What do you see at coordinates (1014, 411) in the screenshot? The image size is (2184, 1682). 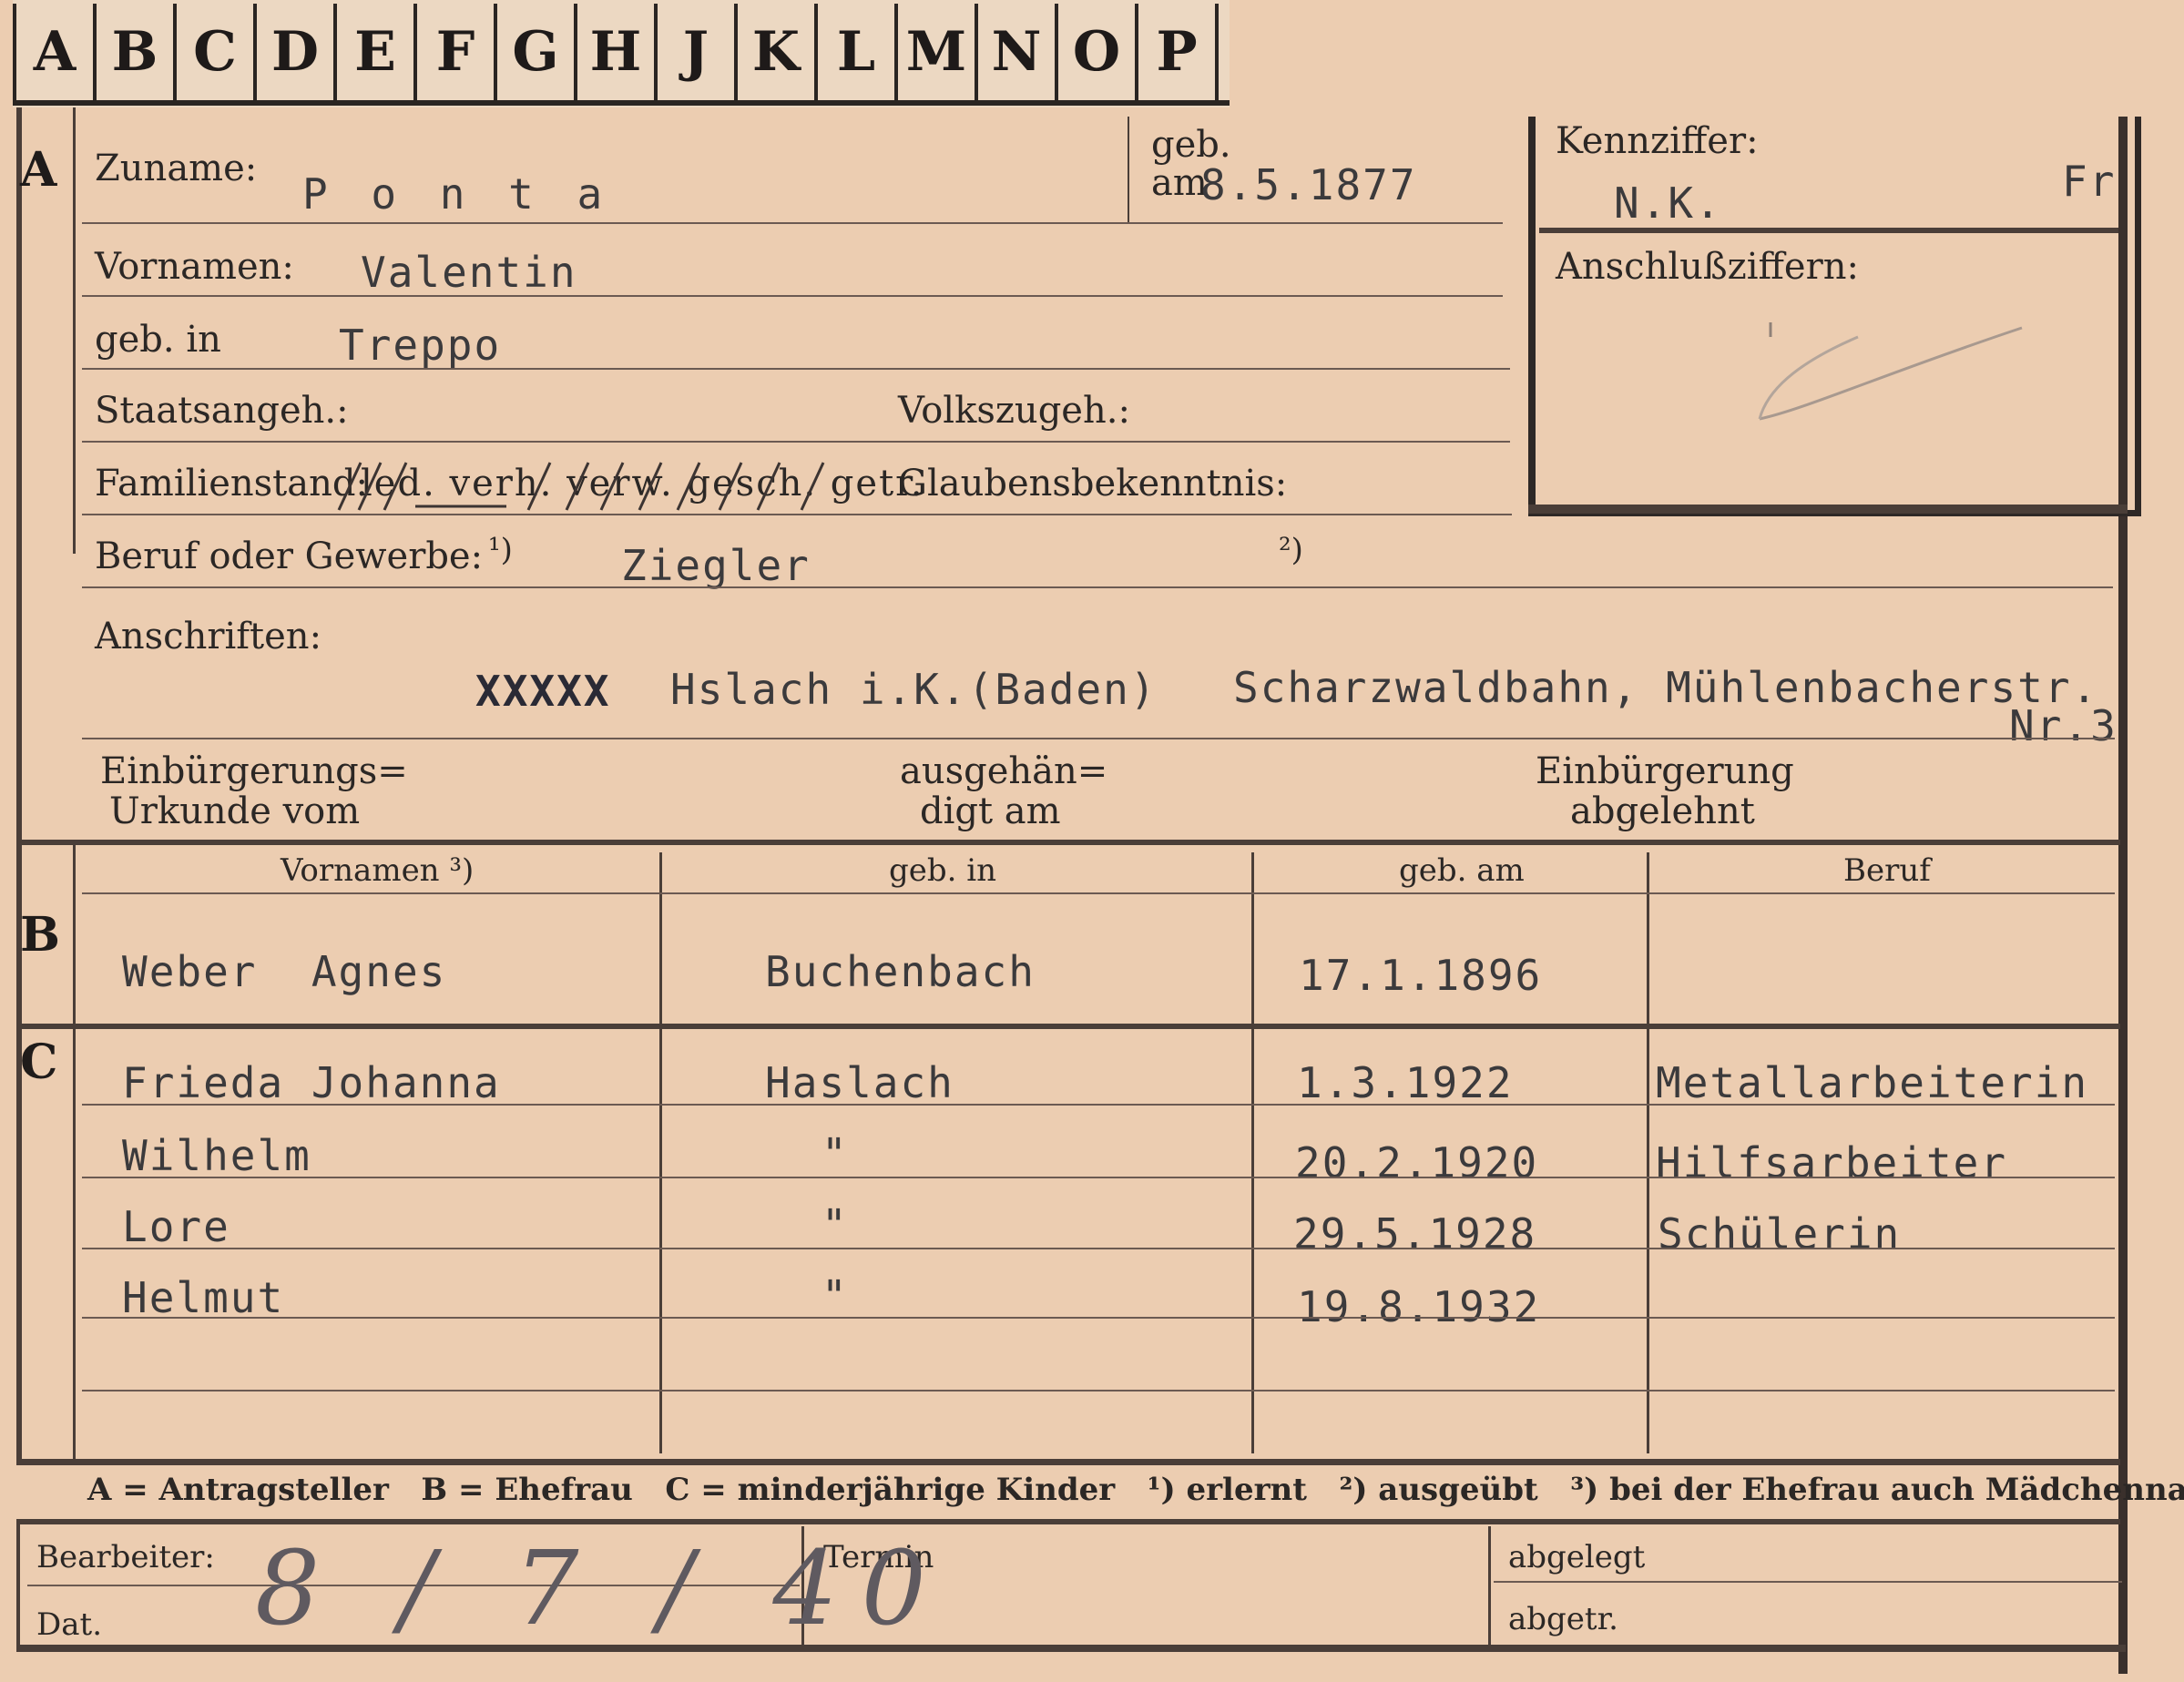 I see `volkszugeh-label: Volkszugeh.:` at bounding box center [1014, 411].